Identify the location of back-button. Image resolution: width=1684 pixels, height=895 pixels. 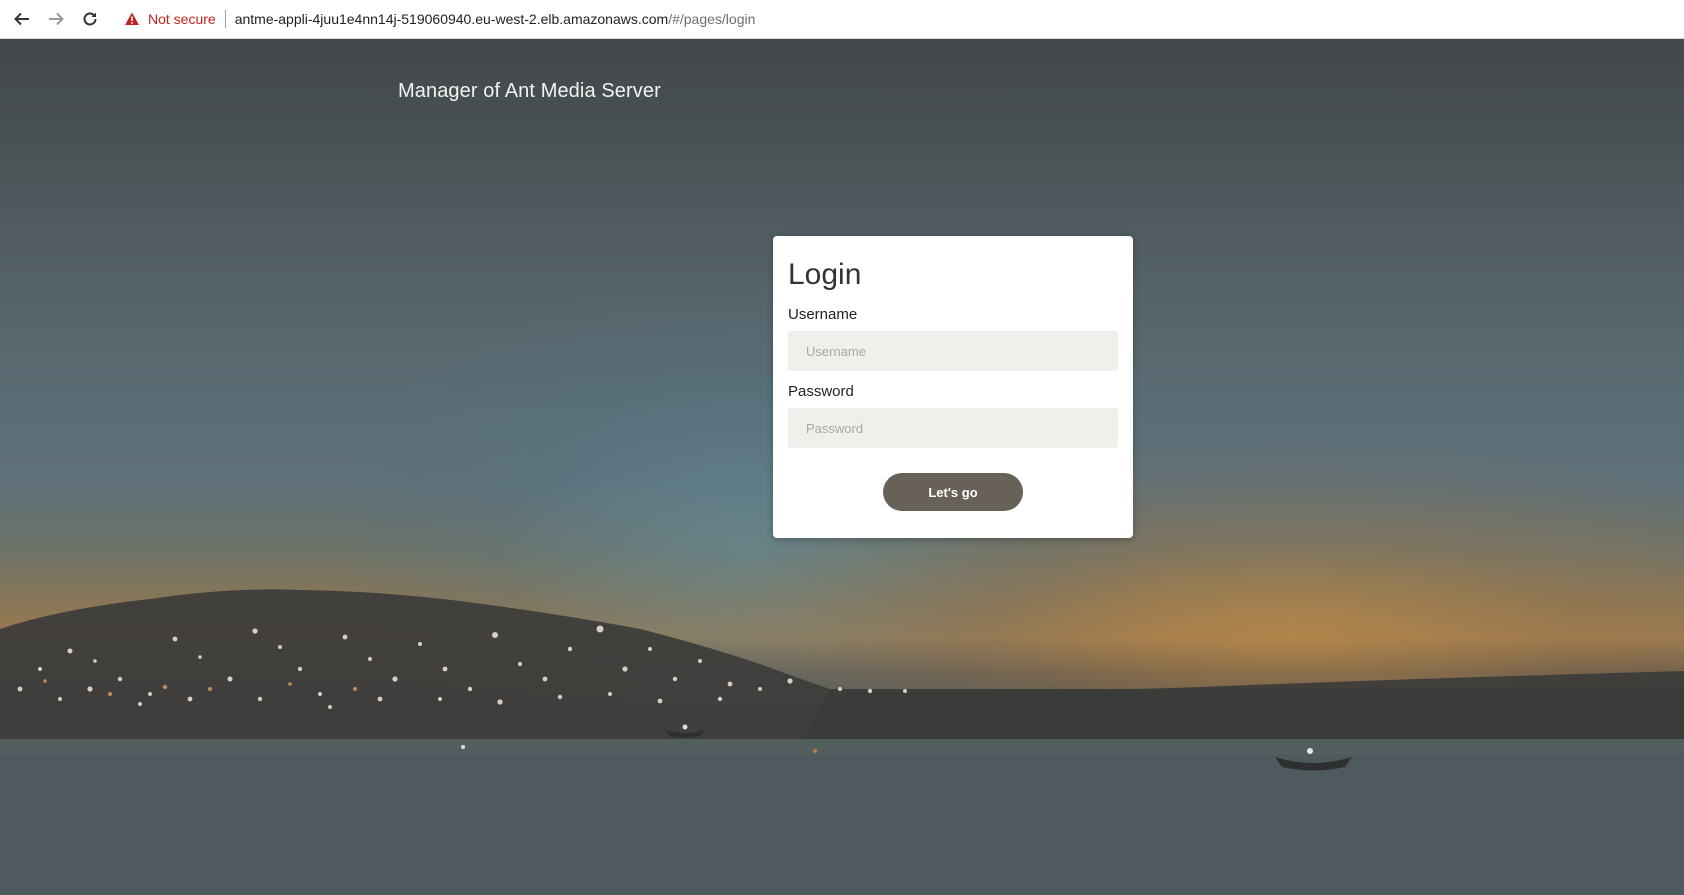
(22, 19).